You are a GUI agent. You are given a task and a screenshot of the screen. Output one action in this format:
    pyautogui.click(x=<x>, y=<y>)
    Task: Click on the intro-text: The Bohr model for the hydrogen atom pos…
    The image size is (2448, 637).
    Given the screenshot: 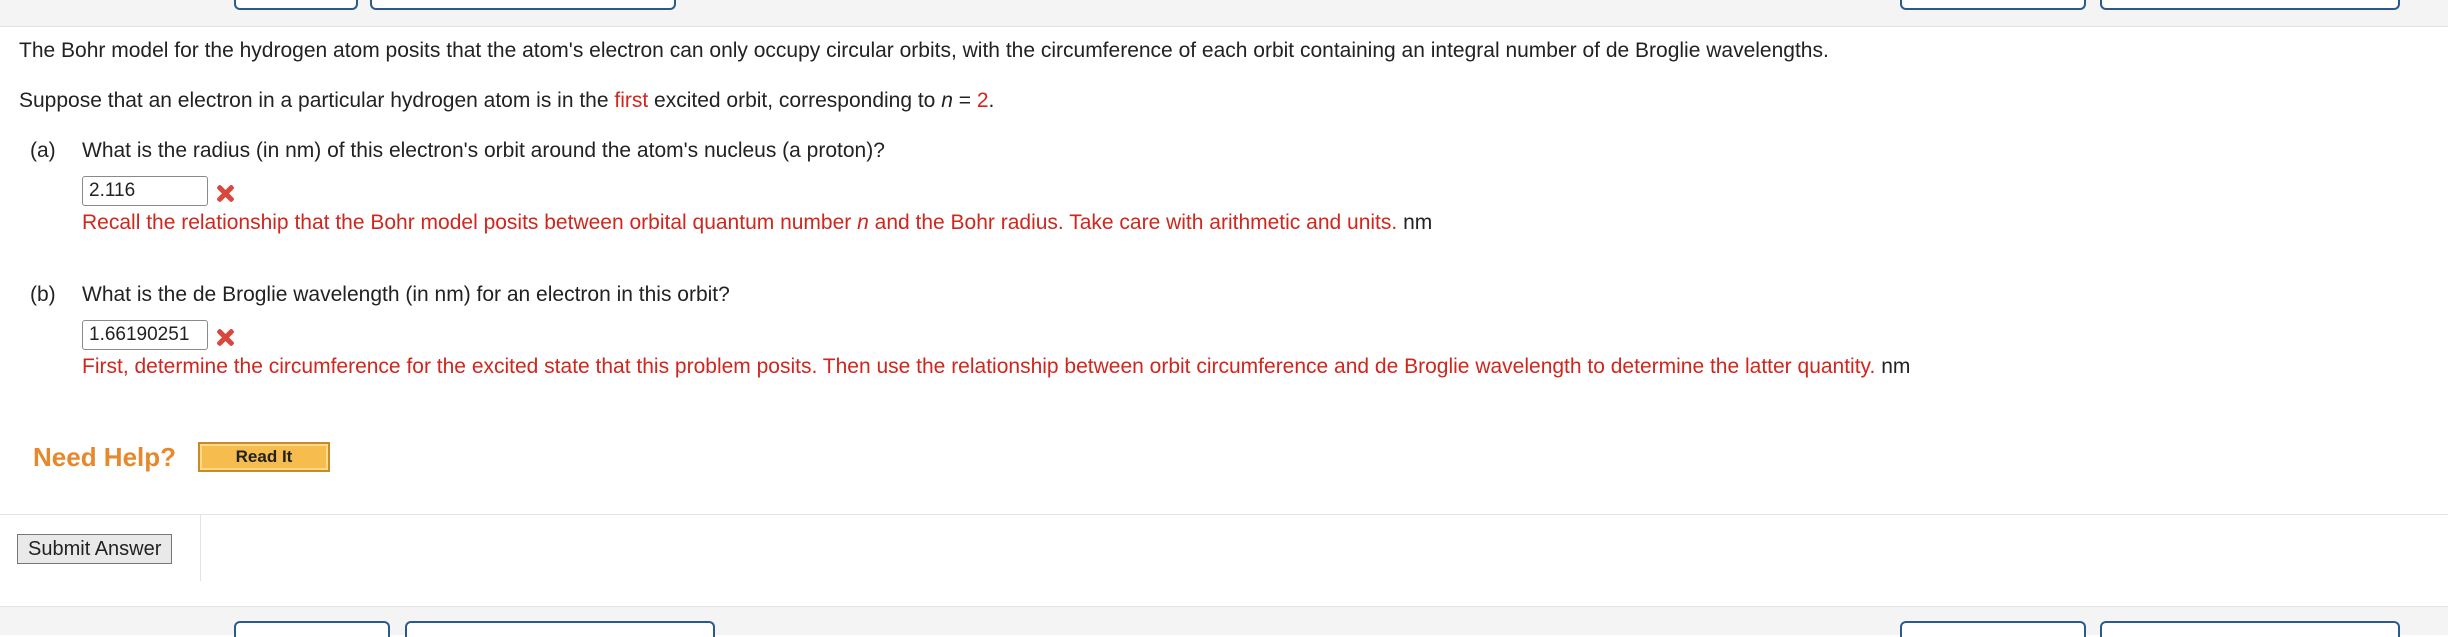 What is the action you would take?
    pyautogui.click(x=924, y=50)
    